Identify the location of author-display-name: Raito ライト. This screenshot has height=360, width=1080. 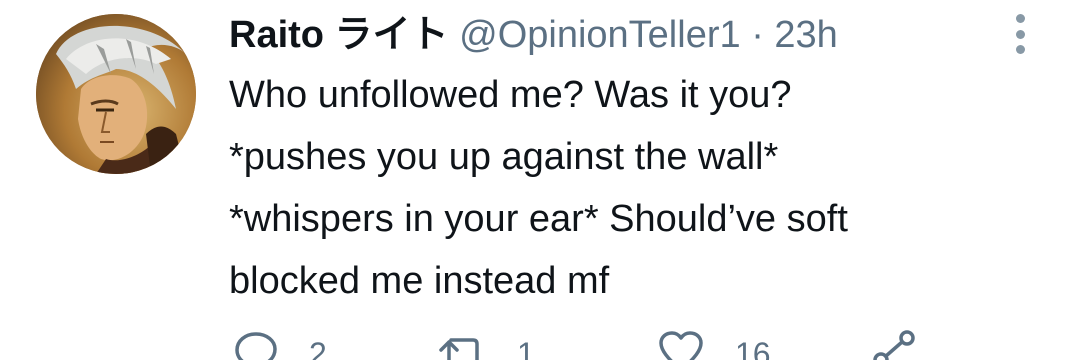
(339, 35).